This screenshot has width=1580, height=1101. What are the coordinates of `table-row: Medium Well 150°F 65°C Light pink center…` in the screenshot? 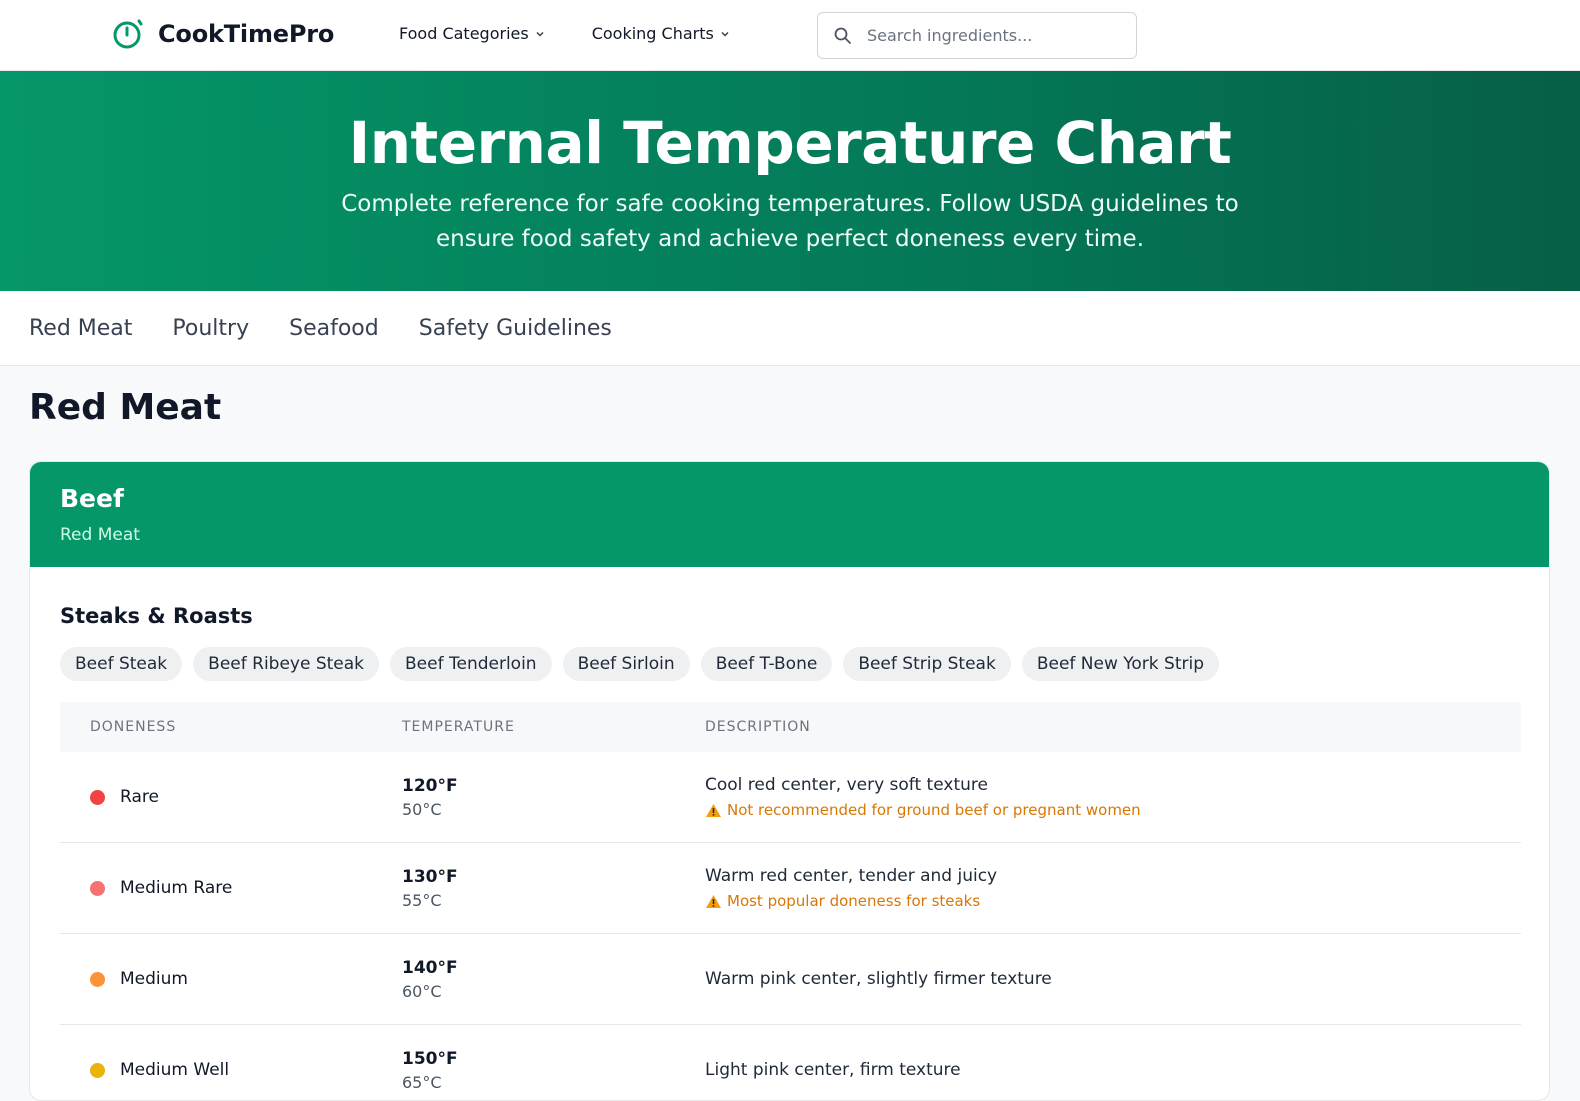 It's located at (790, 1062).